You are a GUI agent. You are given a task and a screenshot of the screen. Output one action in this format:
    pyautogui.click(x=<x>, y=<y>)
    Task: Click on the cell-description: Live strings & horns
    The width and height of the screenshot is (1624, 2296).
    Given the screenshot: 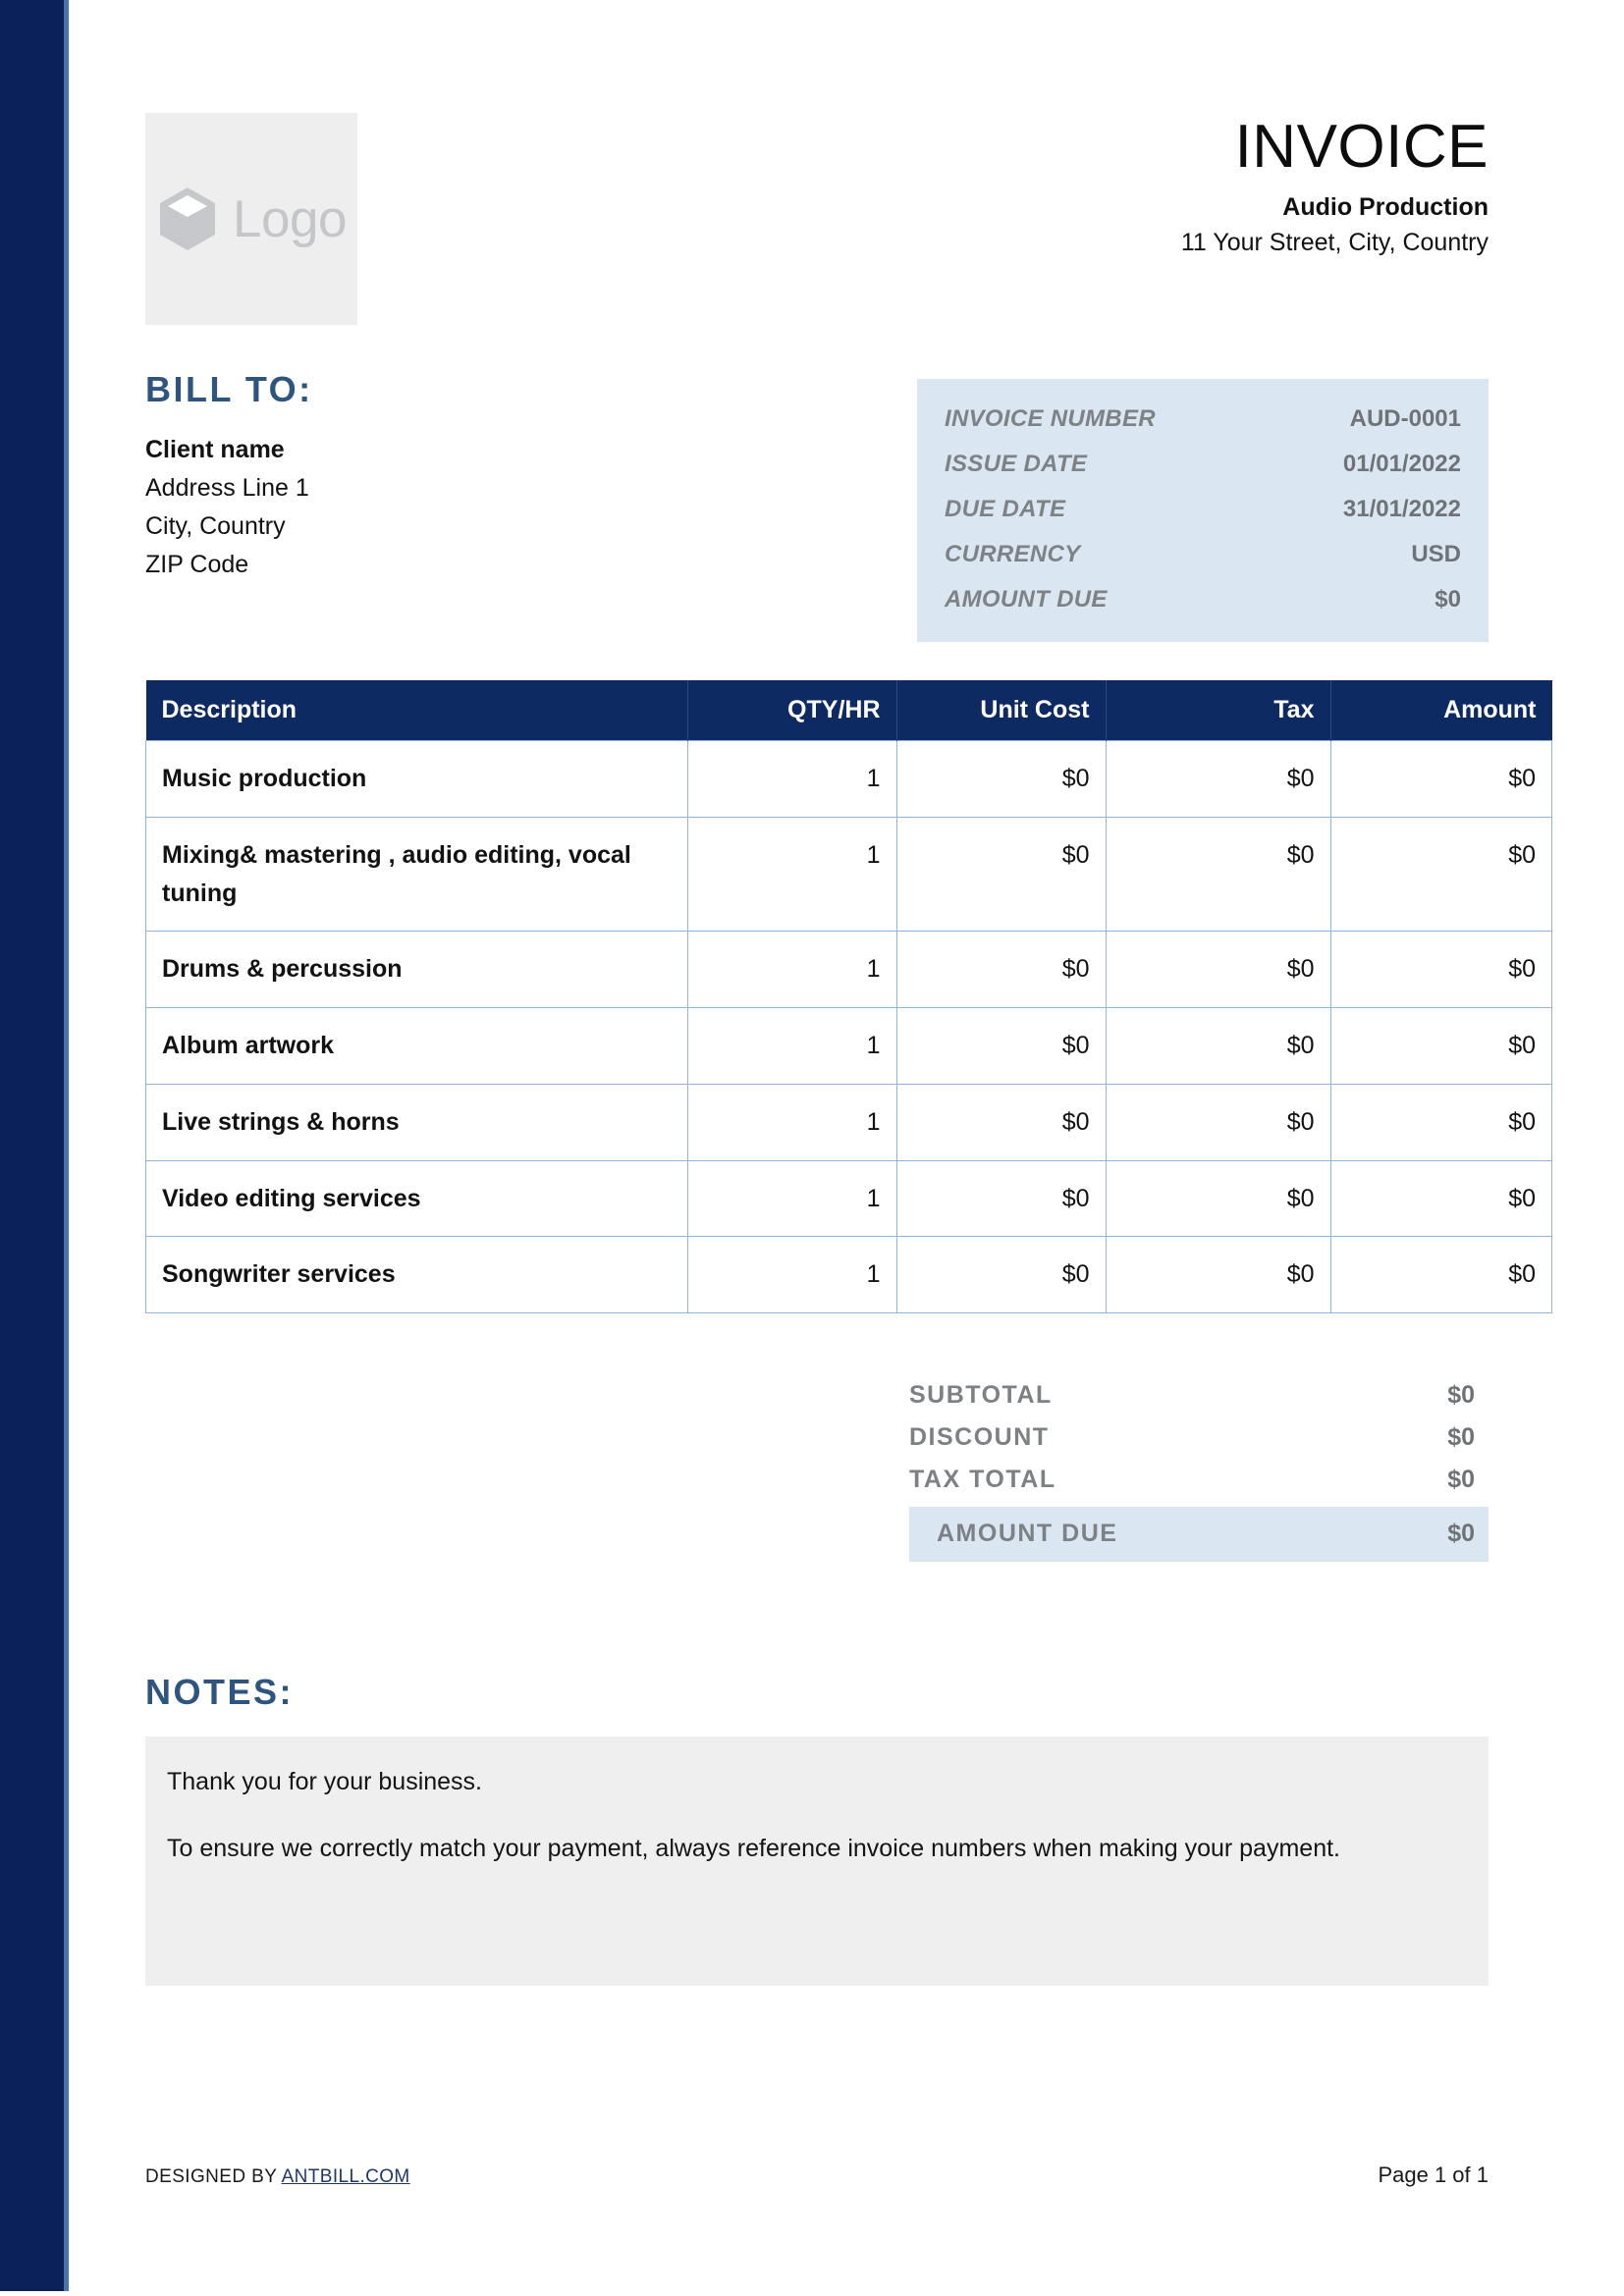 What is the action you would take?
    pyautogui.click(x=416, y=1122)
    